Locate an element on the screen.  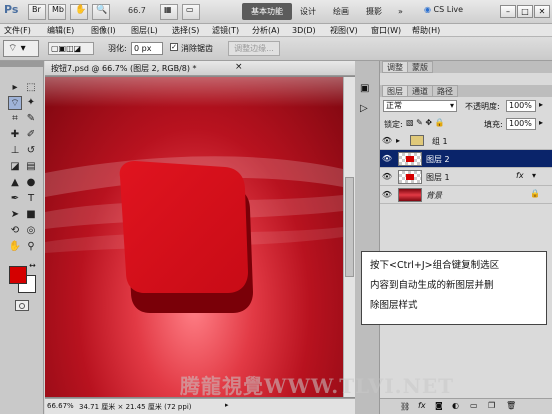
expand-effects-icon: ▾ is located at coordinates (534, 175).